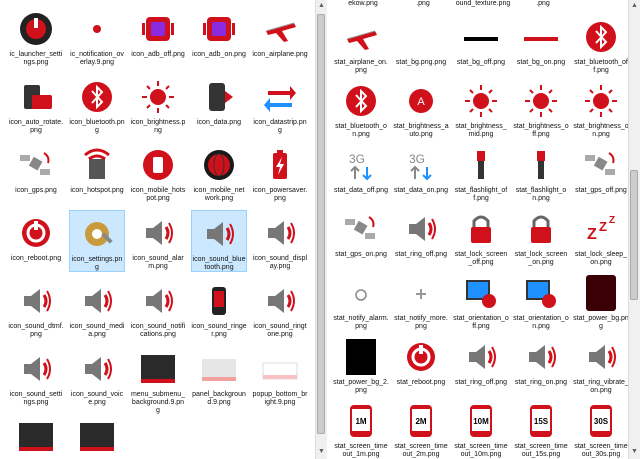 The height and width of the screenshot is (459, 640). Describe the element at coordinates (97, 398) in the screenshot. I see `file-name: icon_sound_voice.png` at that location.